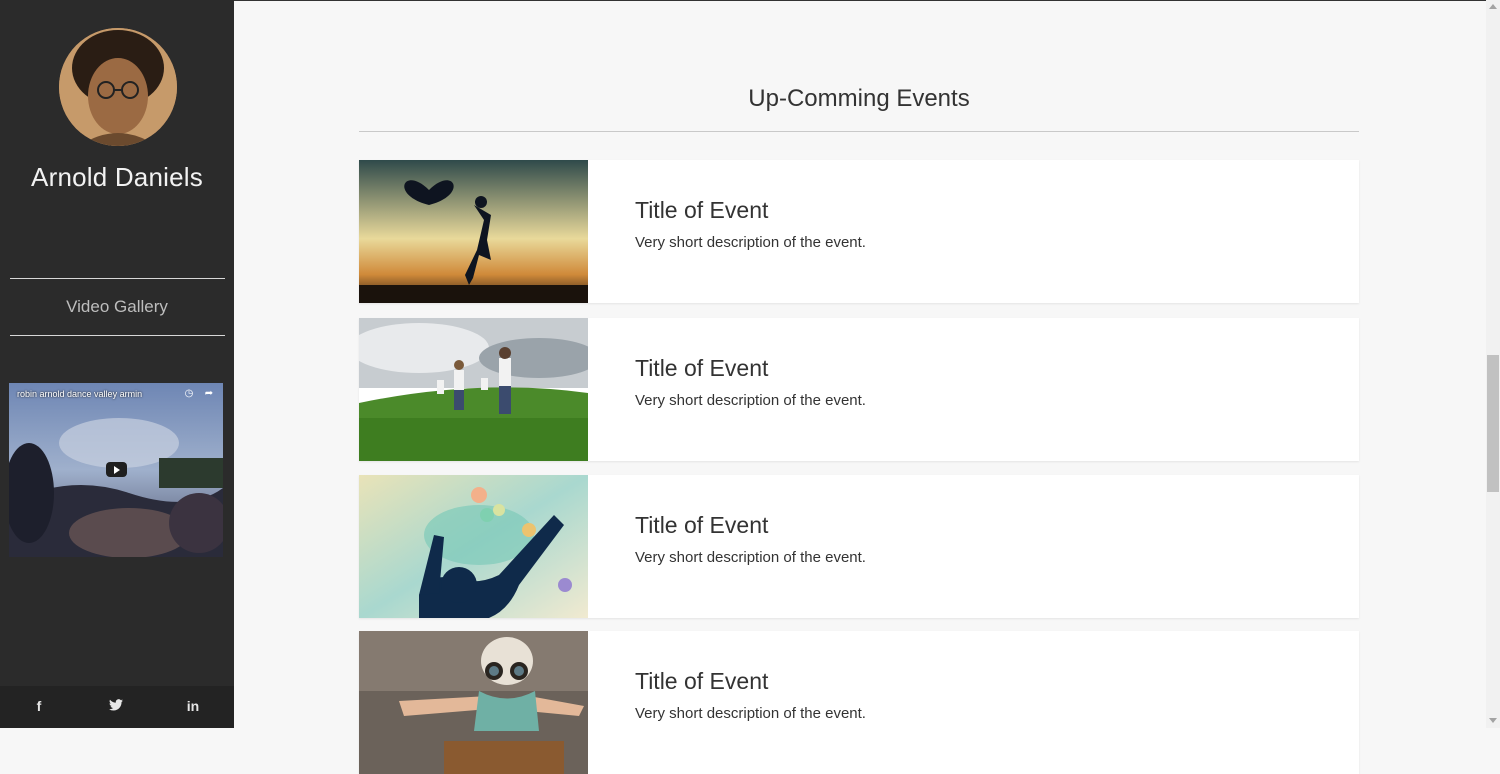  I want to click on page-title: Up-Comming Events, so click(859, 98).